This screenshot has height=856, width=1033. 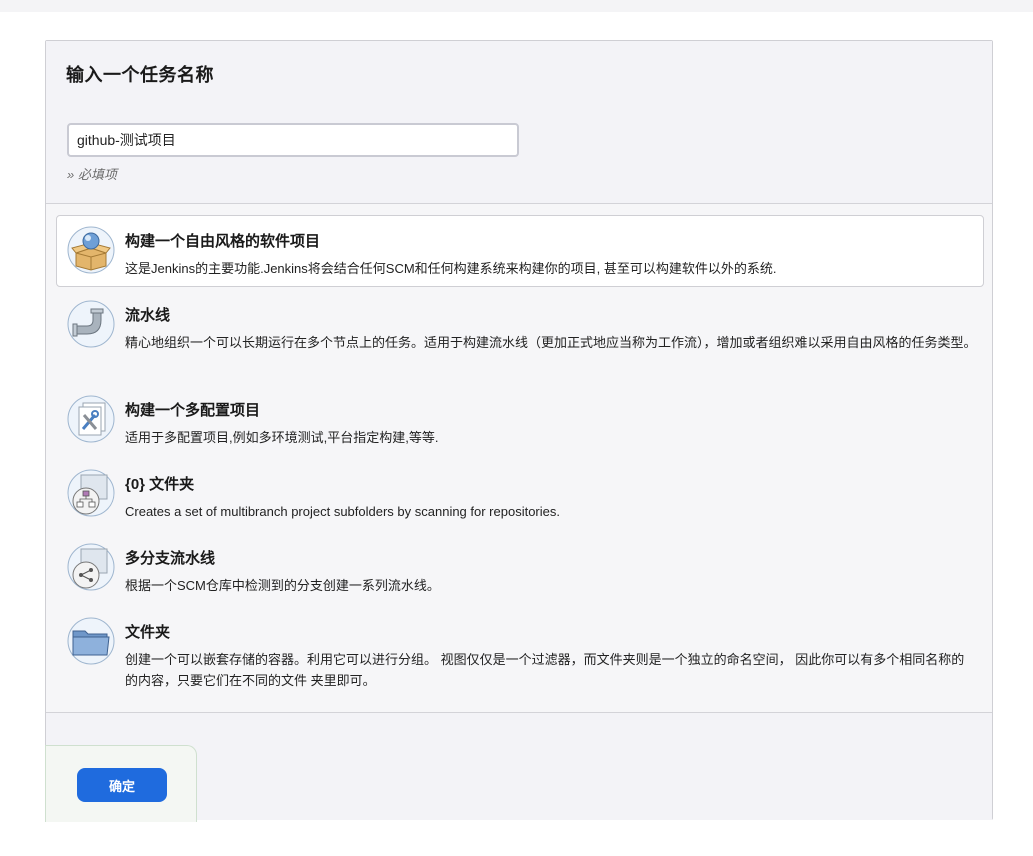 I want to click on page-title: 输入一个任务名称, so click(x=140, y=75).